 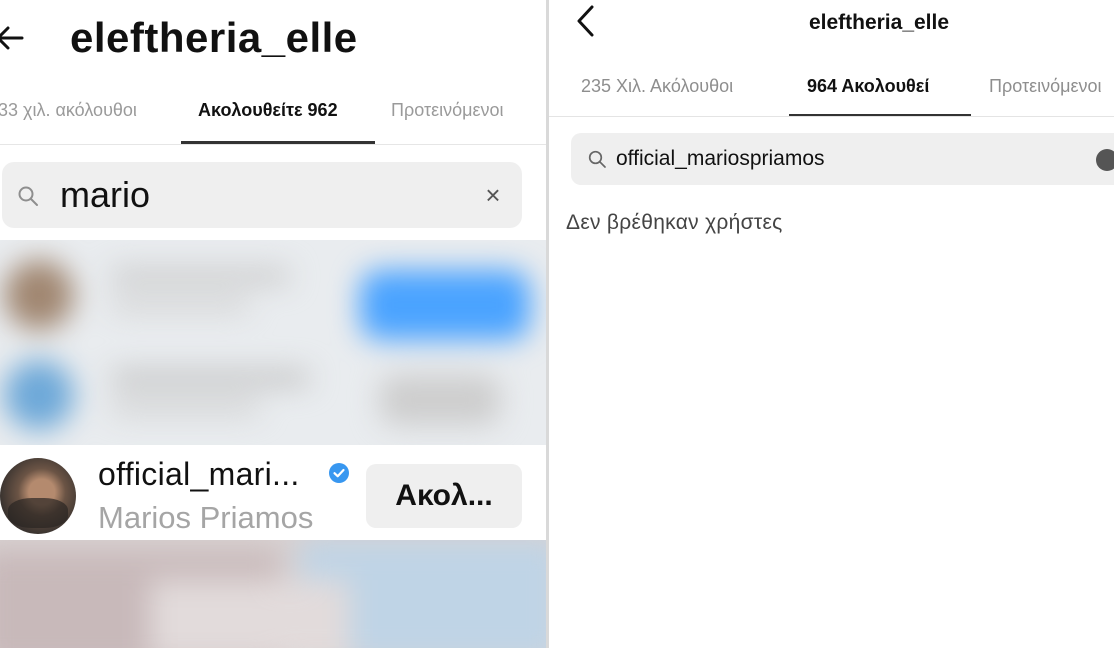 I want to click on tab-following: Ακολουθείτε 962, so click(x=268, y=110).